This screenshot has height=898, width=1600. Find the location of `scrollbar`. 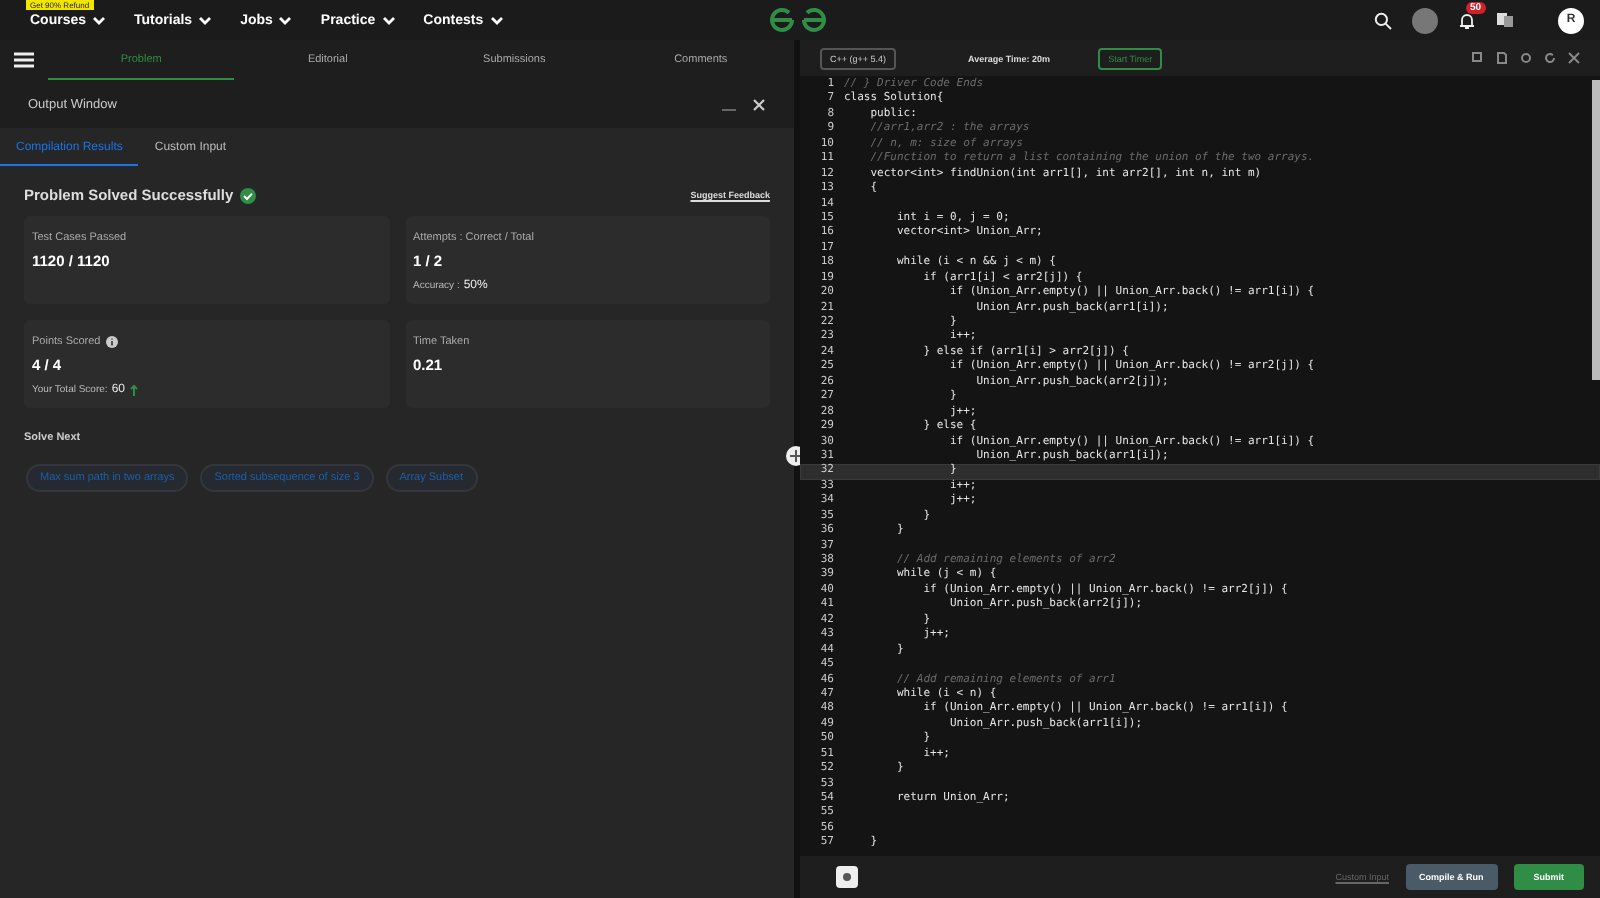

scrollbar is located at coordinates (1596, 230).